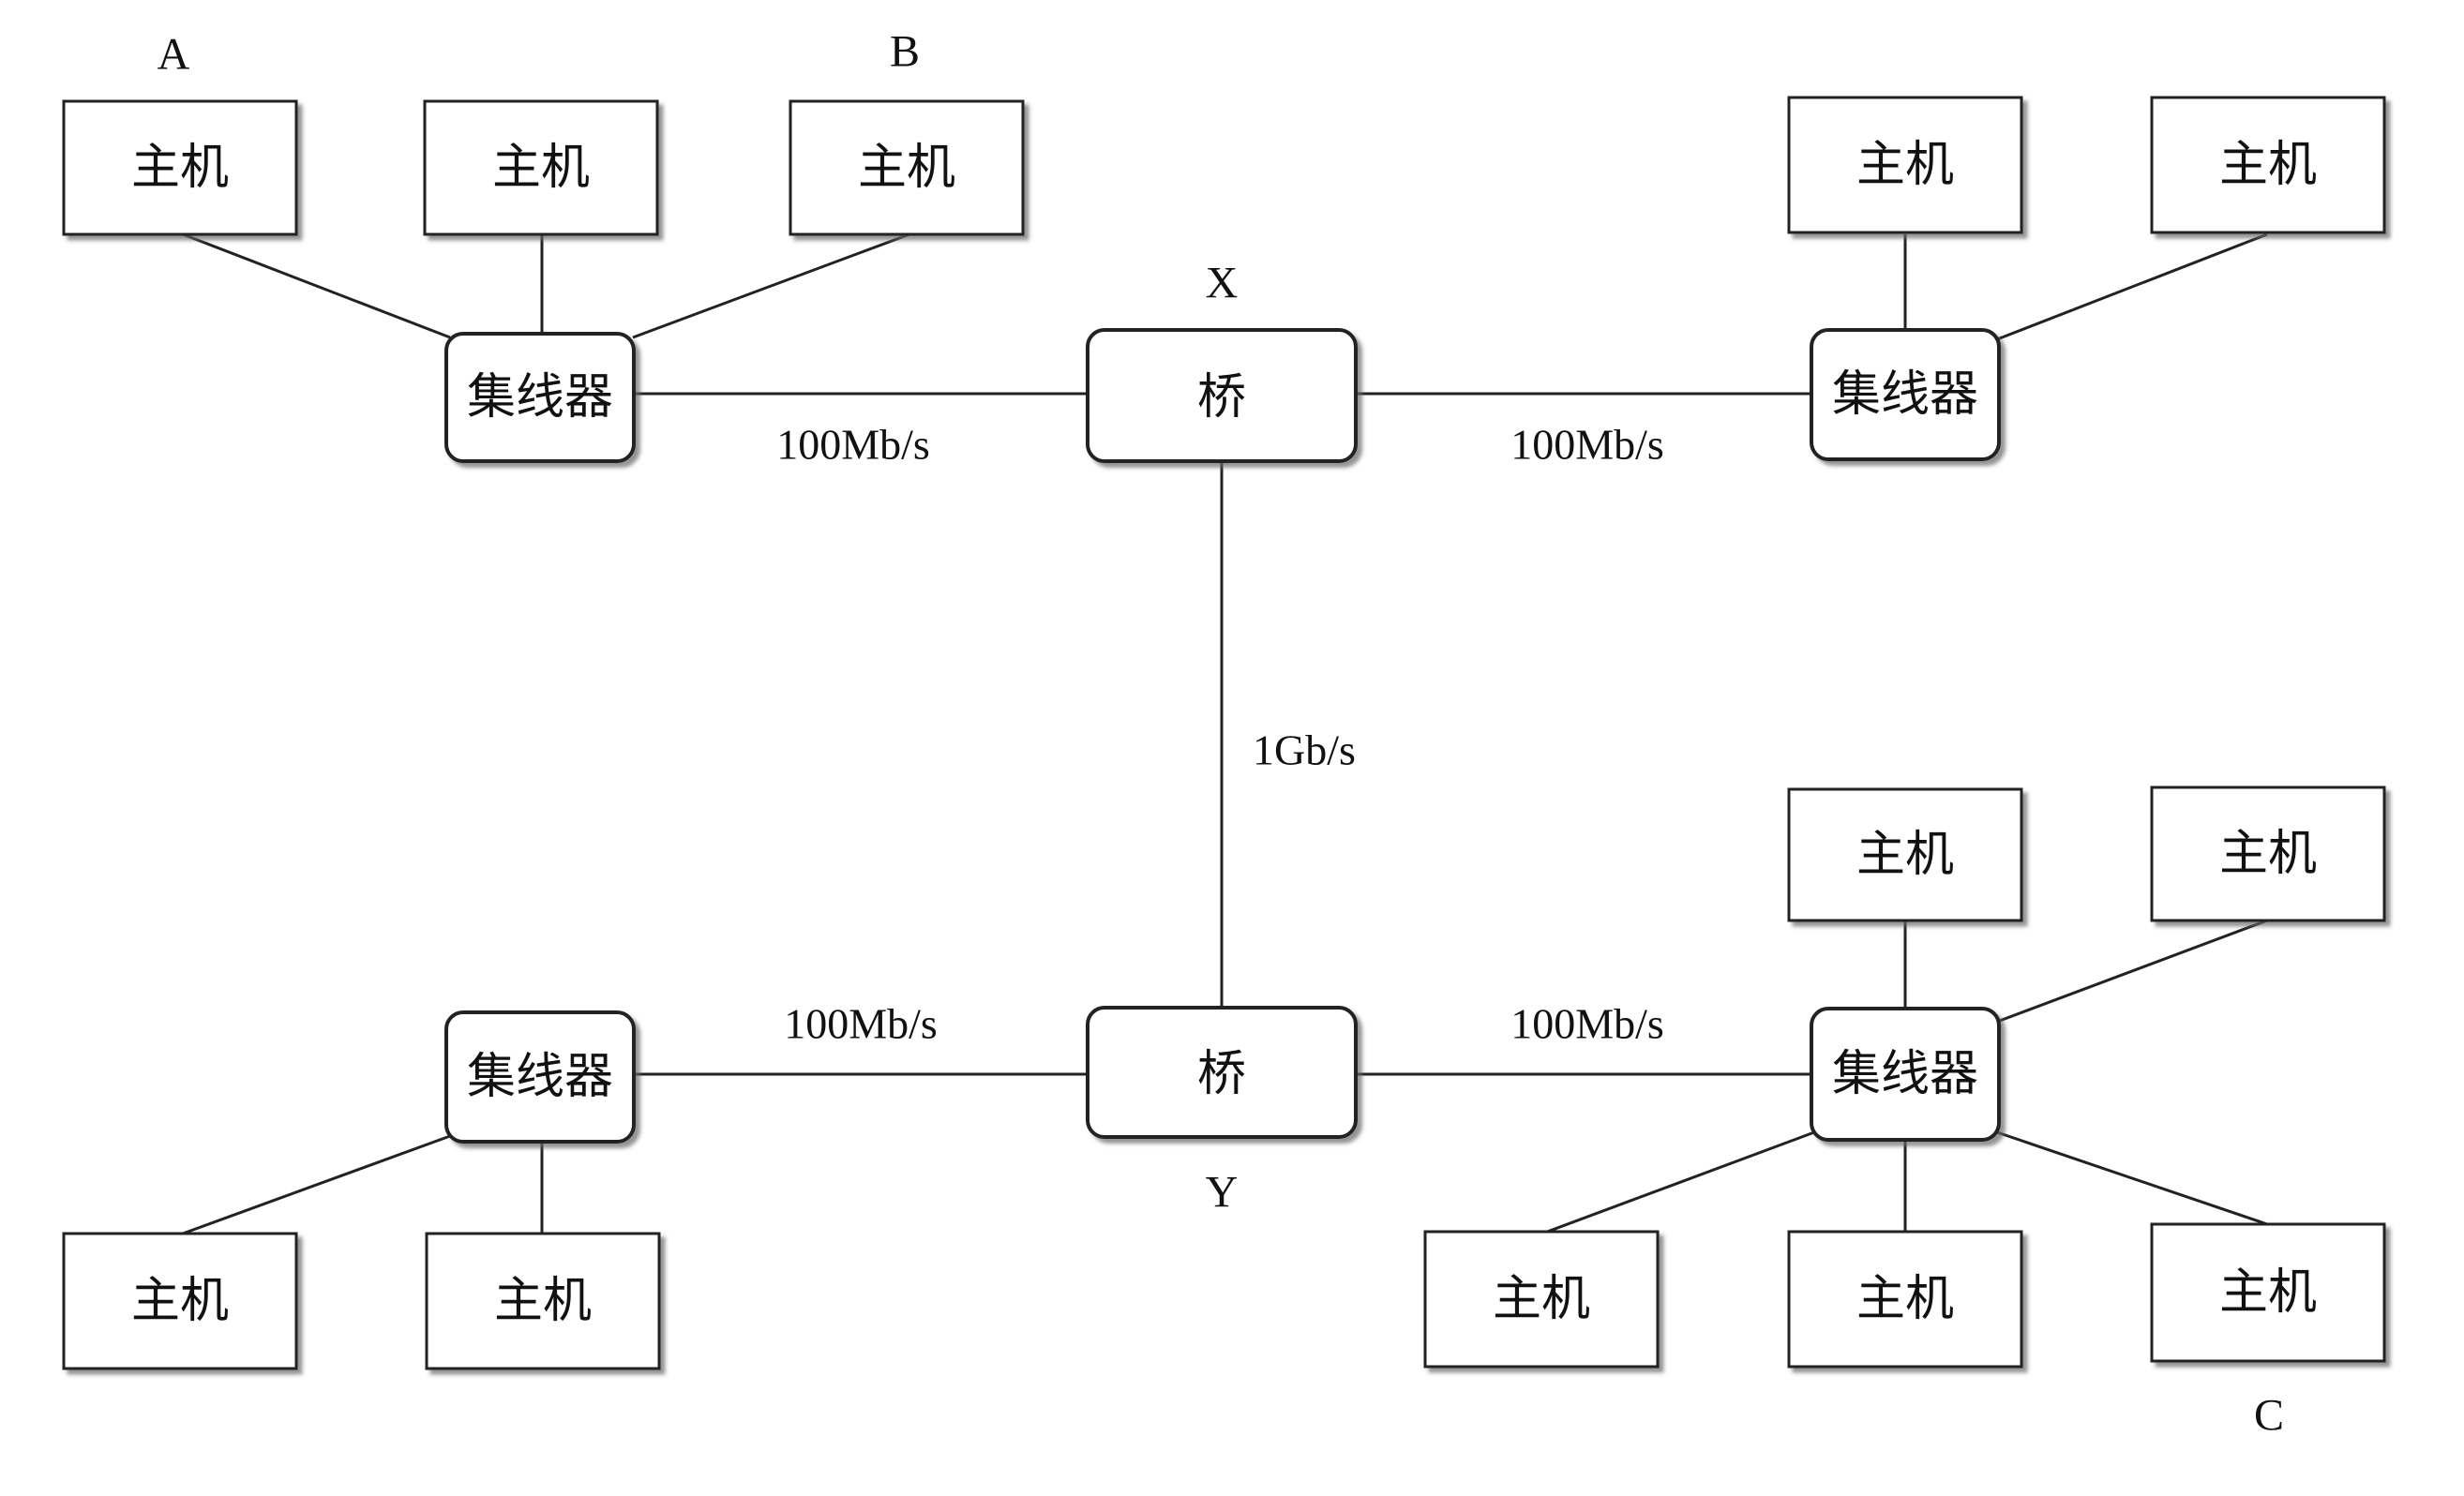  I want to click on host-a-label: 主机, so click(180, 168).